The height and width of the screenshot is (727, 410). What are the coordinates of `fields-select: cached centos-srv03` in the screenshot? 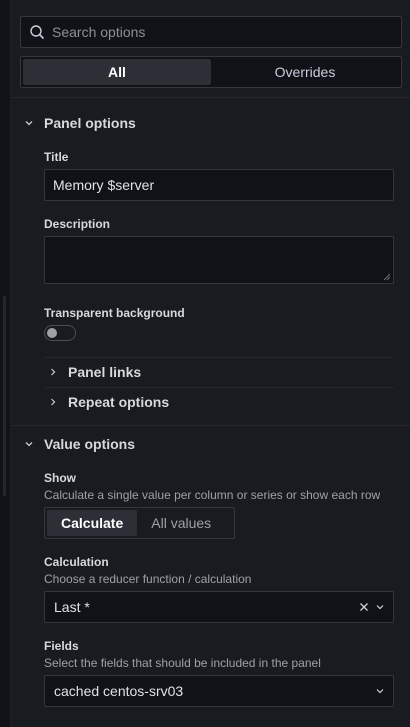 It's located at (219, 691).